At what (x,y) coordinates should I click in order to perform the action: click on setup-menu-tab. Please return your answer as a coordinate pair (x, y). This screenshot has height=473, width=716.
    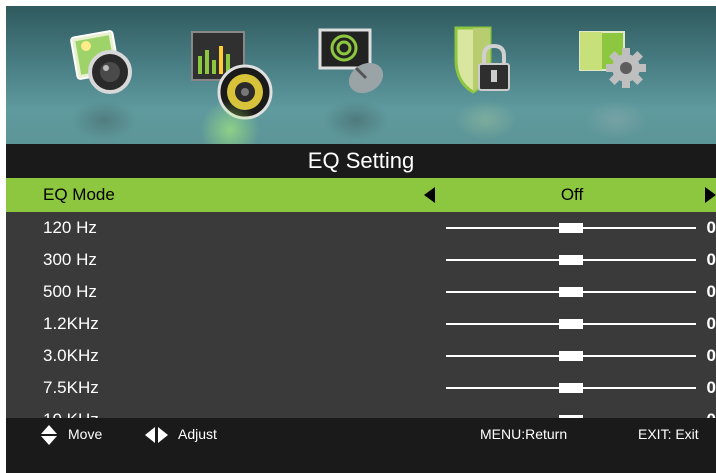
    Looking at the image, I should click on (616, 80).